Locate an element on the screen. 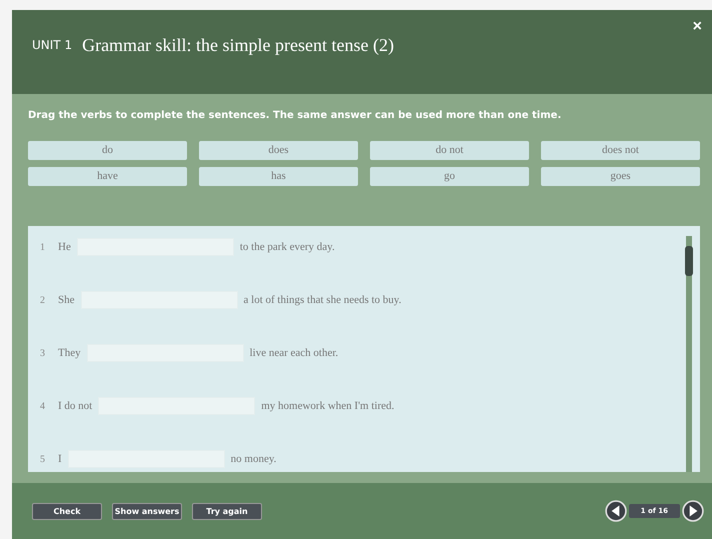  verb-tile: has is located at coordinates (278, 176).